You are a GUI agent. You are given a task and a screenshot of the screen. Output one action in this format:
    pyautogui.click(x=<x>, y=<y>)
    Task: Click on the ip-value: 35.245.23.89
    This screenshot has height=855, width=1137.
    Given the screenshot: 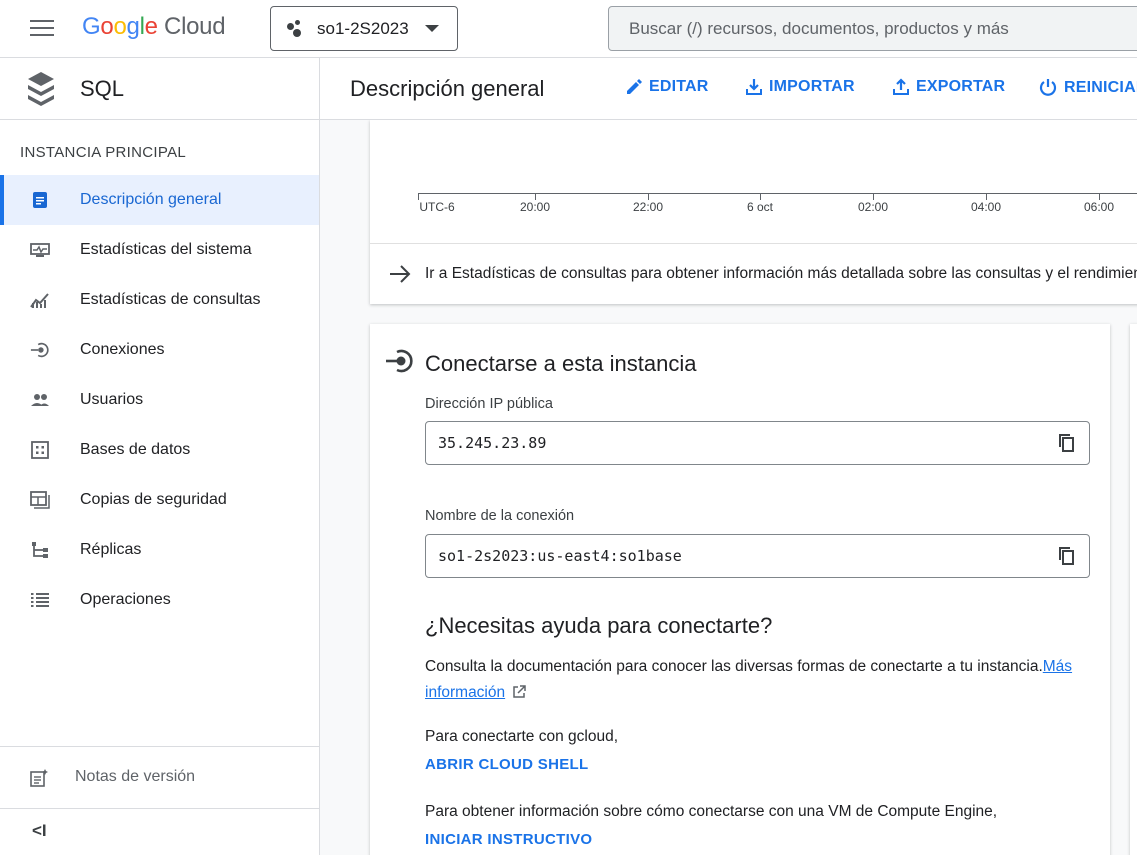 What is the action you would take?
    pyautogui.click(x=492, y=443)
    